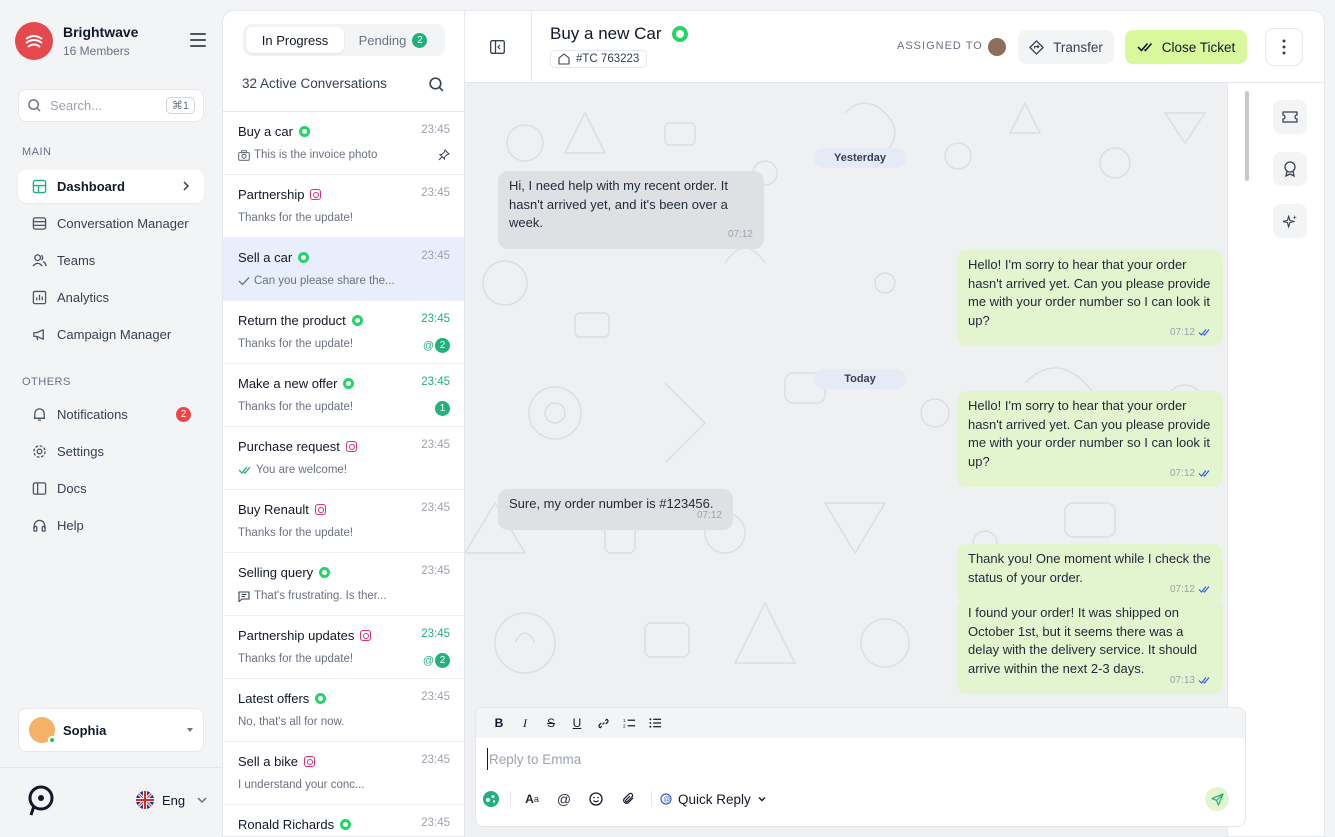 The width and height of the screenshot is (1335, 837). I want to click on formatting-toolbar: B I S U 12, so click(860, 723).